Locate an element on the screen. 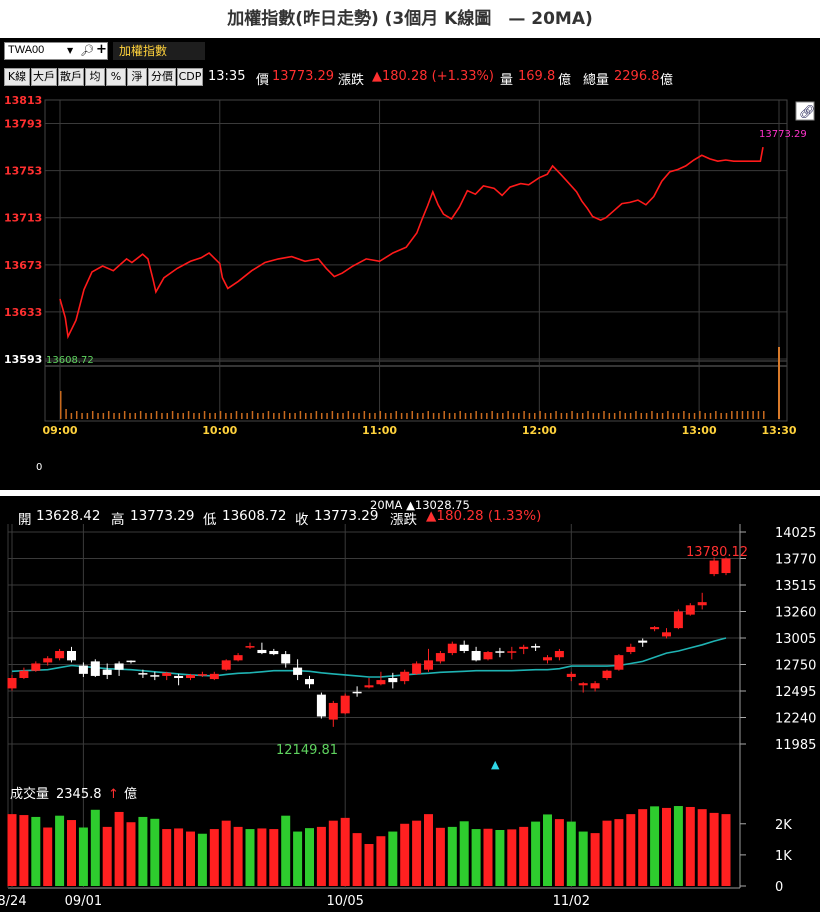 The height and width of the screenshot is (912, 820). price-label: 價 is located at coordinates (263, 80).